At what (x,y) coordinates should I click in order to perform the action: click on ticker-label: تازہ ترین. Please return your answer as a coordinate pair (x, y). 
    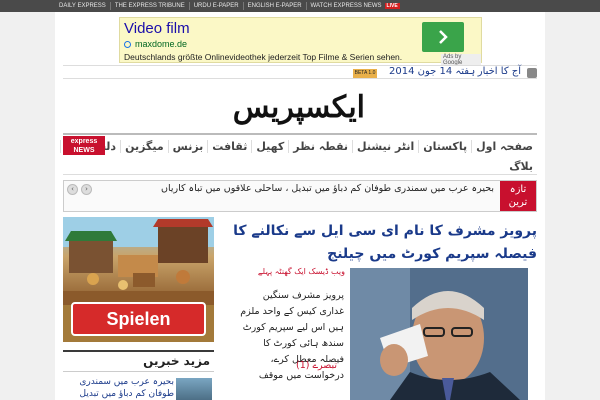
    Looking at the image, I should click on (518, 196).